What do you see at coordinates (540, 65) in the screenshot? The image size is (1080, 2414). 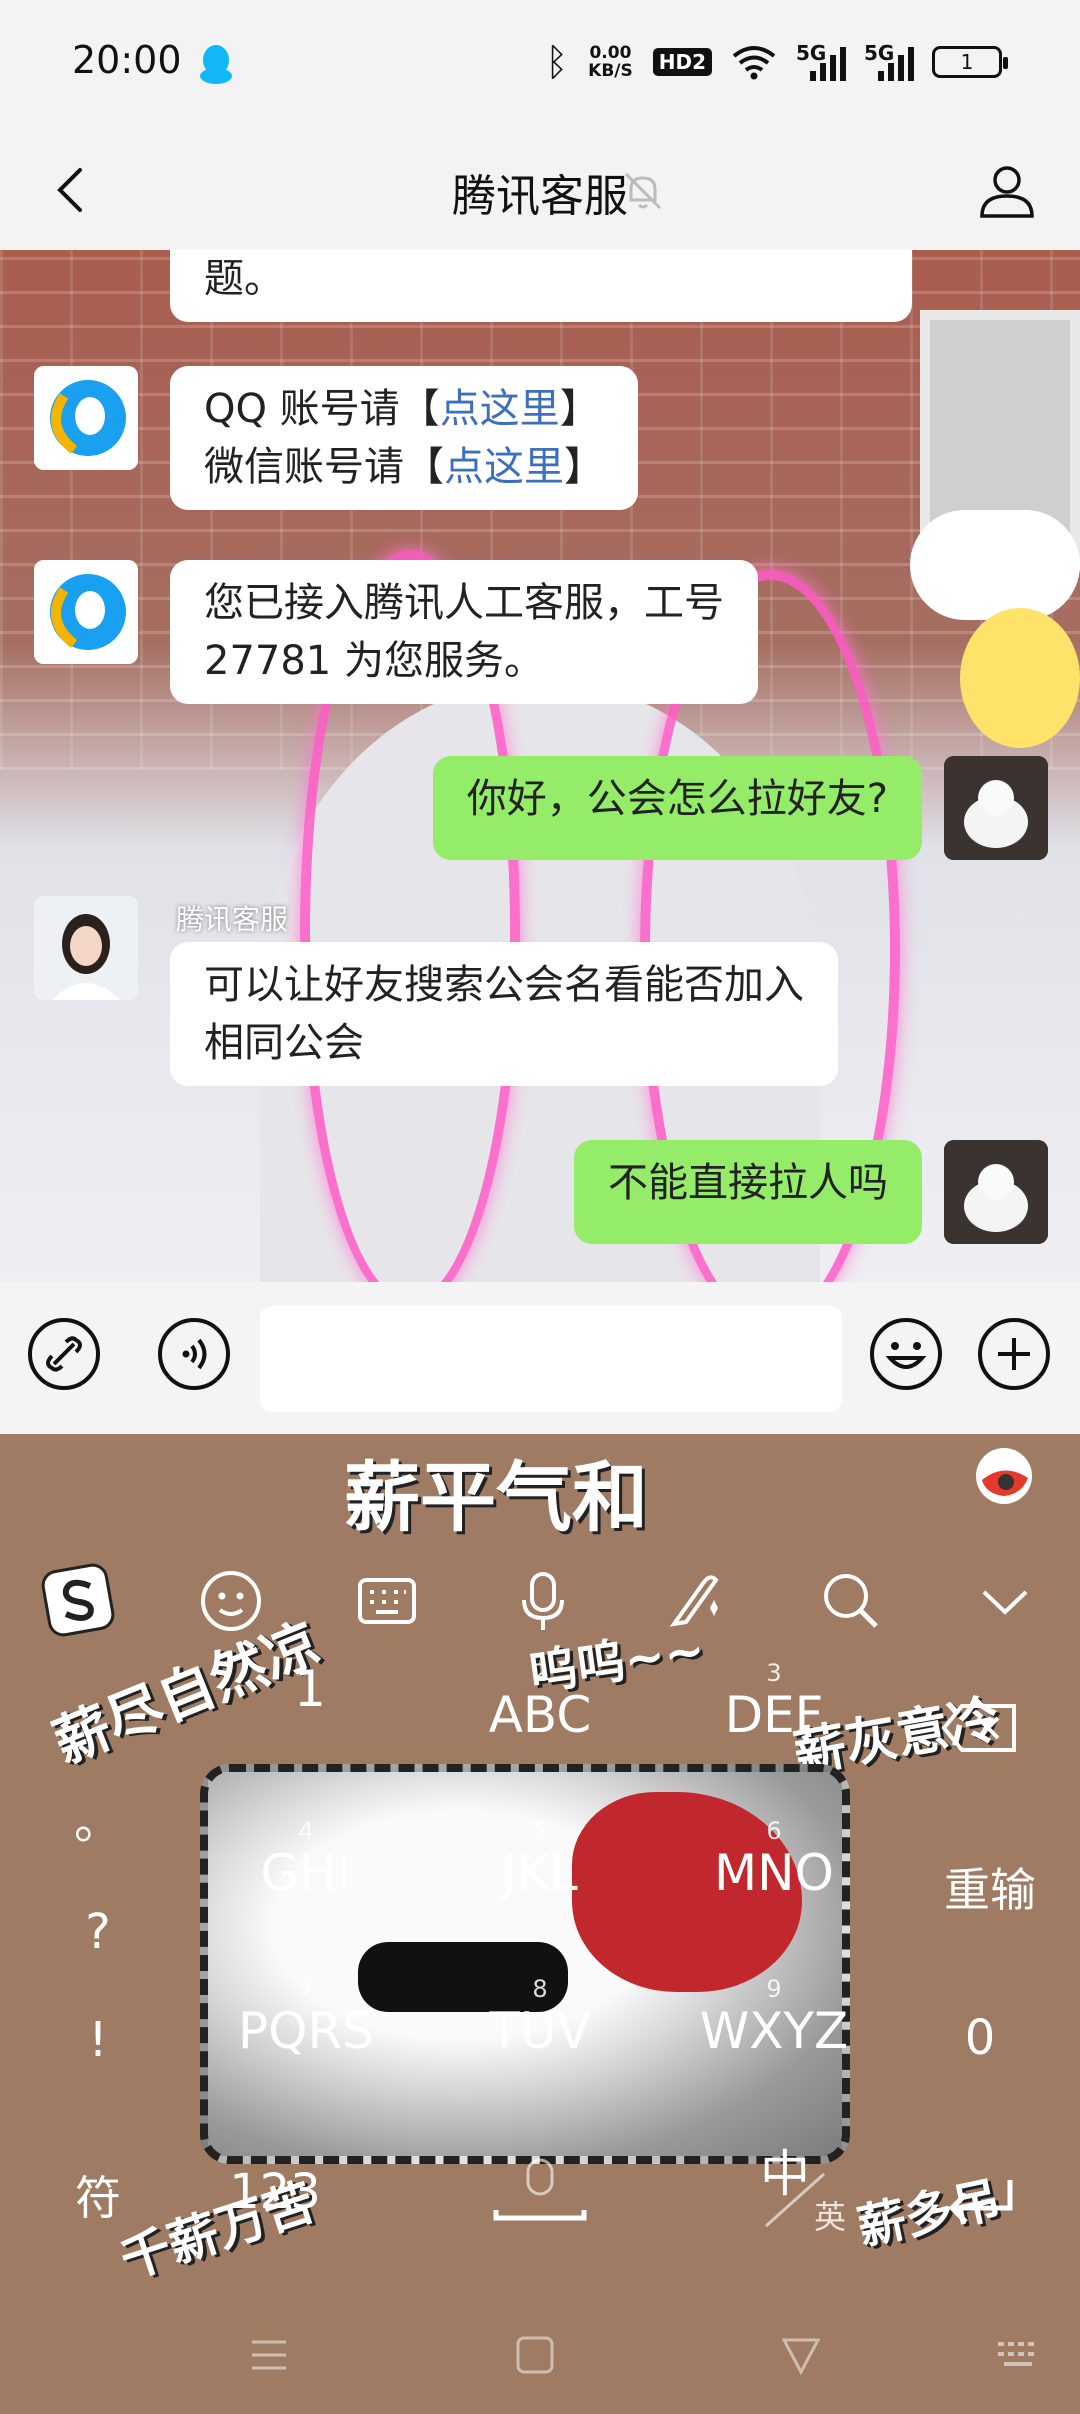 I see `status-bar: 20:00 ᛒ 0.00 KB/S HD2 5G 5G 1` at bounding box center [540, 65].